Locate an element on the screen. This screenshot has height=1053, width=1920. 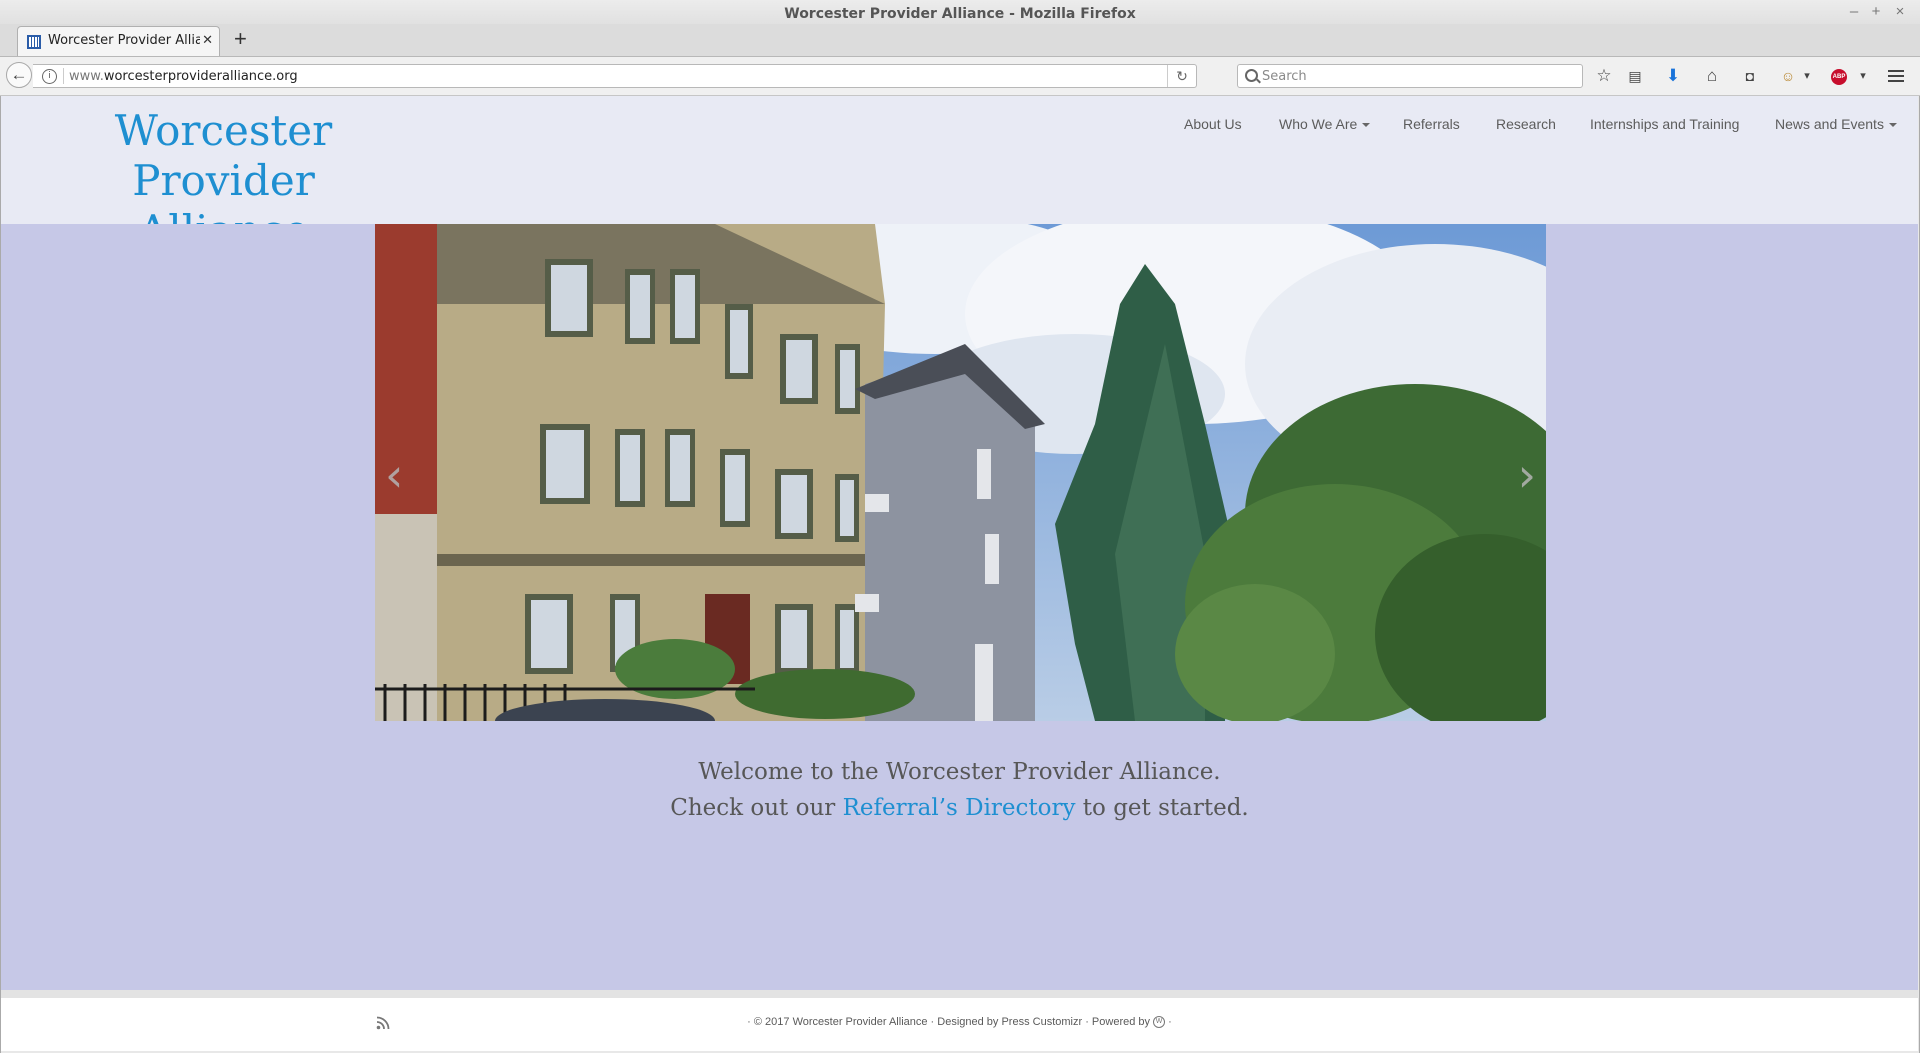
powered-by-text: · Powered by is located at coordinates (1118, 1022).